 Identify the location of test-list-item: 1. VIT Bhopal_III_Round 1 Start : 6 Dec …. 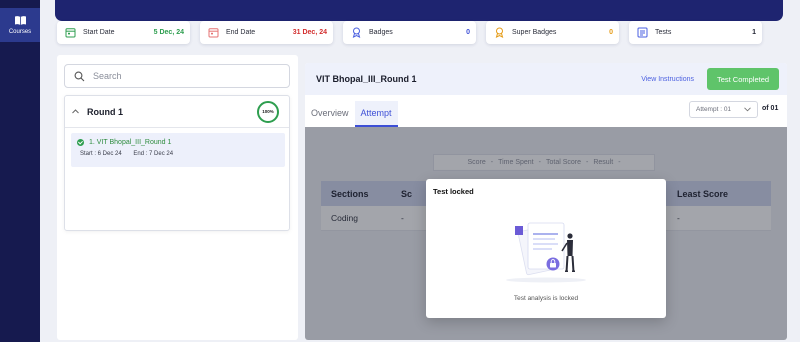
(178, 150).